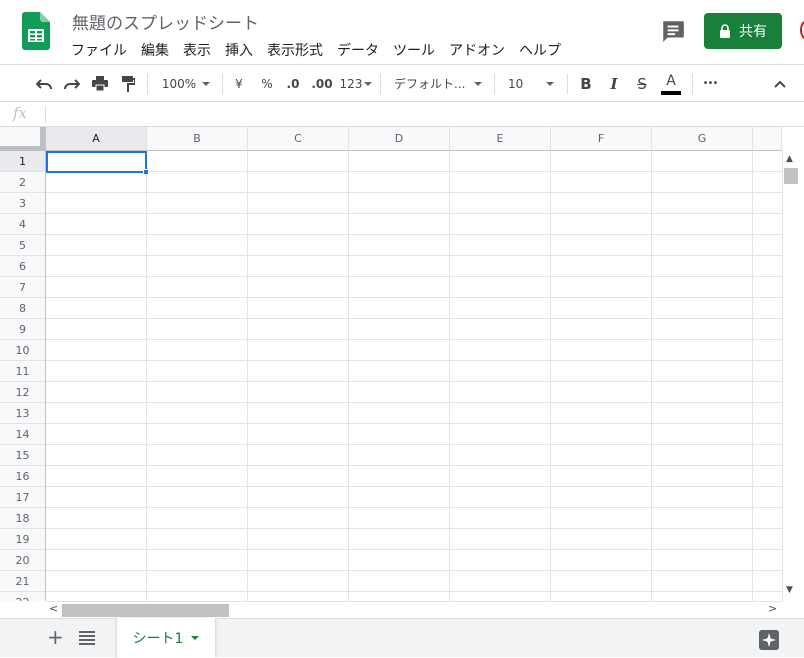 This screenshot has width=804, height=658. I want to click on add-sheet-icon: +, so click(55, 637).